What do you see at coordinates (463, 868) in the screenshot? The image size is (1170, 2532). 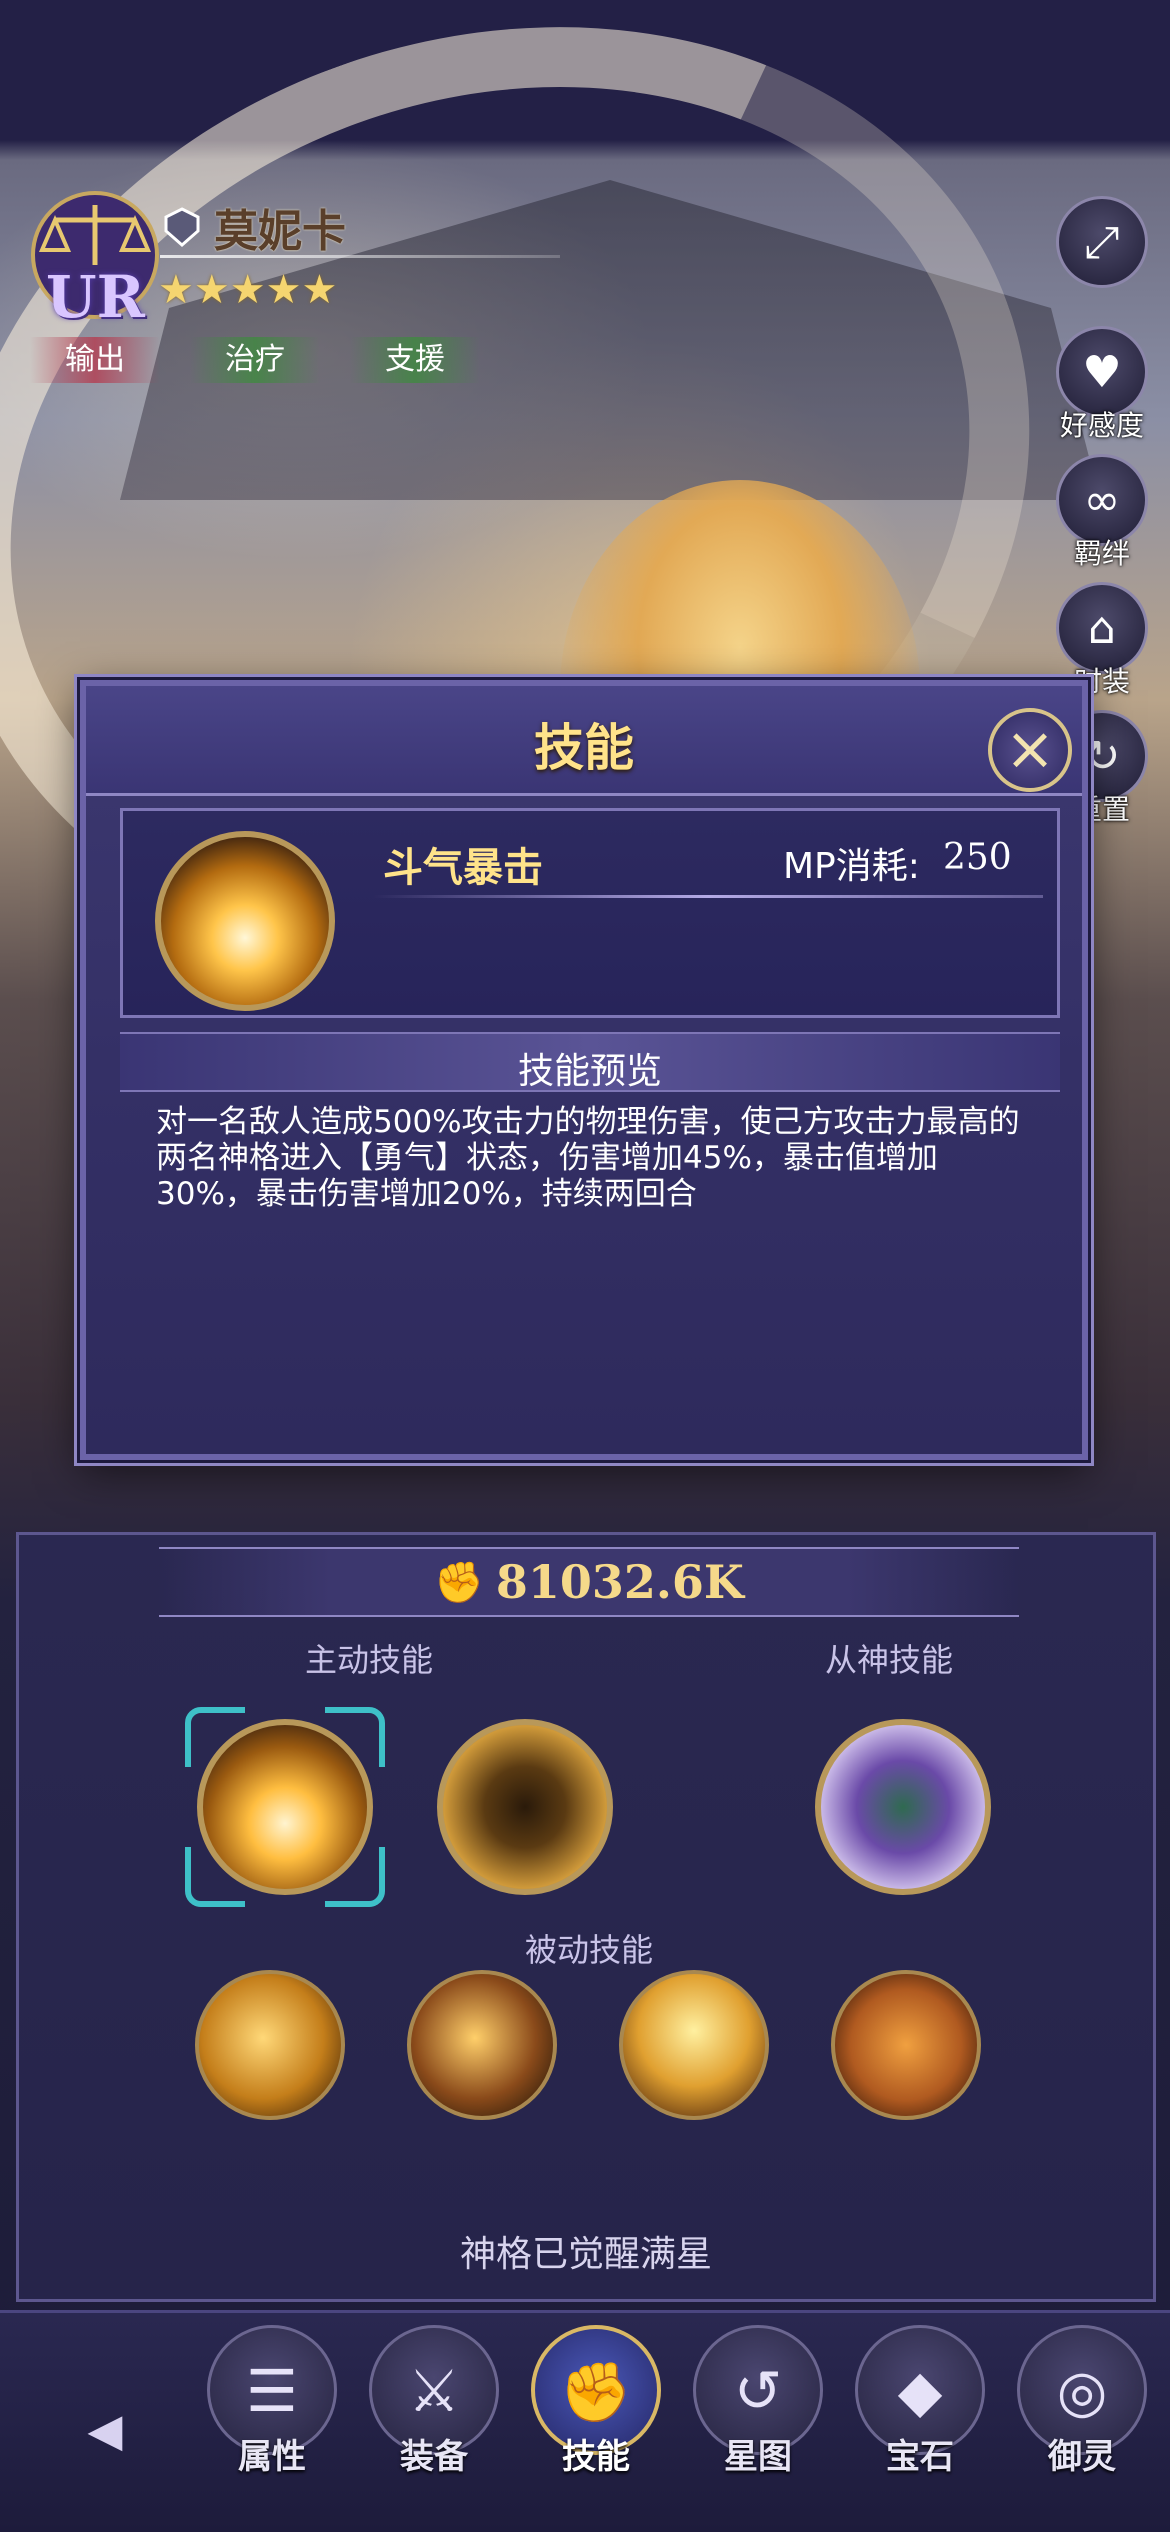 I see `skill-name: 斗气暴击` at bounding box center [463, 868].